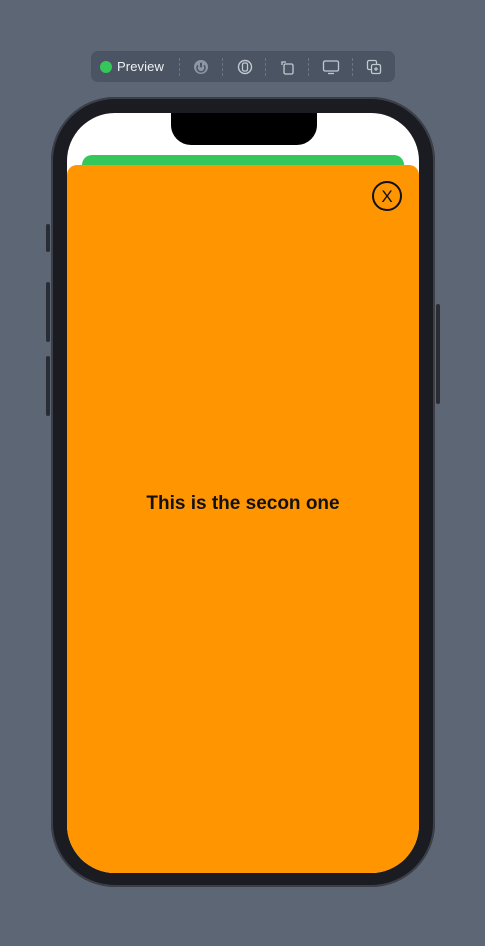 The image size is (485, 946). What do you see at coordinates (106, 66) in the screenshot?
I see `status-dot-icon` at bounding box center [106, 66].